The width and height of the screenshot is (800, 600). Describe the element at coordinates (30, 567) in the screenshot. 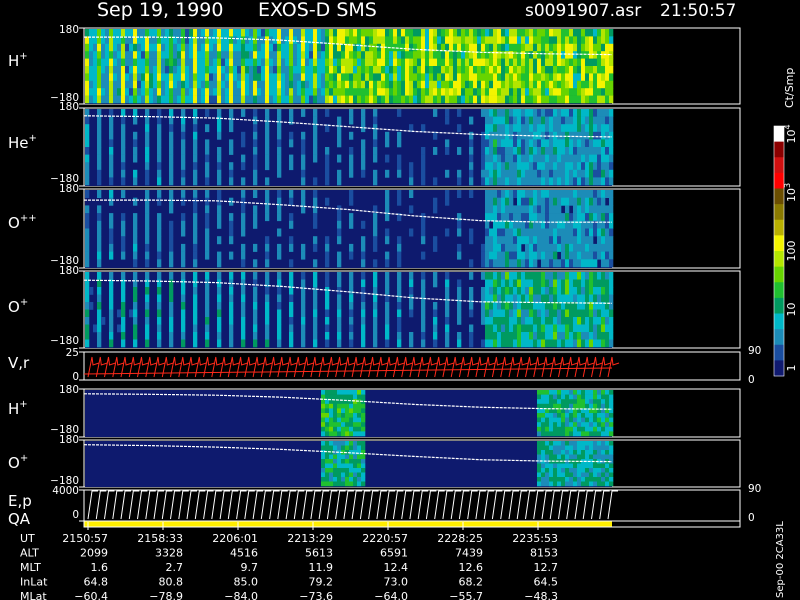

I see `ephemeris-row-label: MLT` at that location.